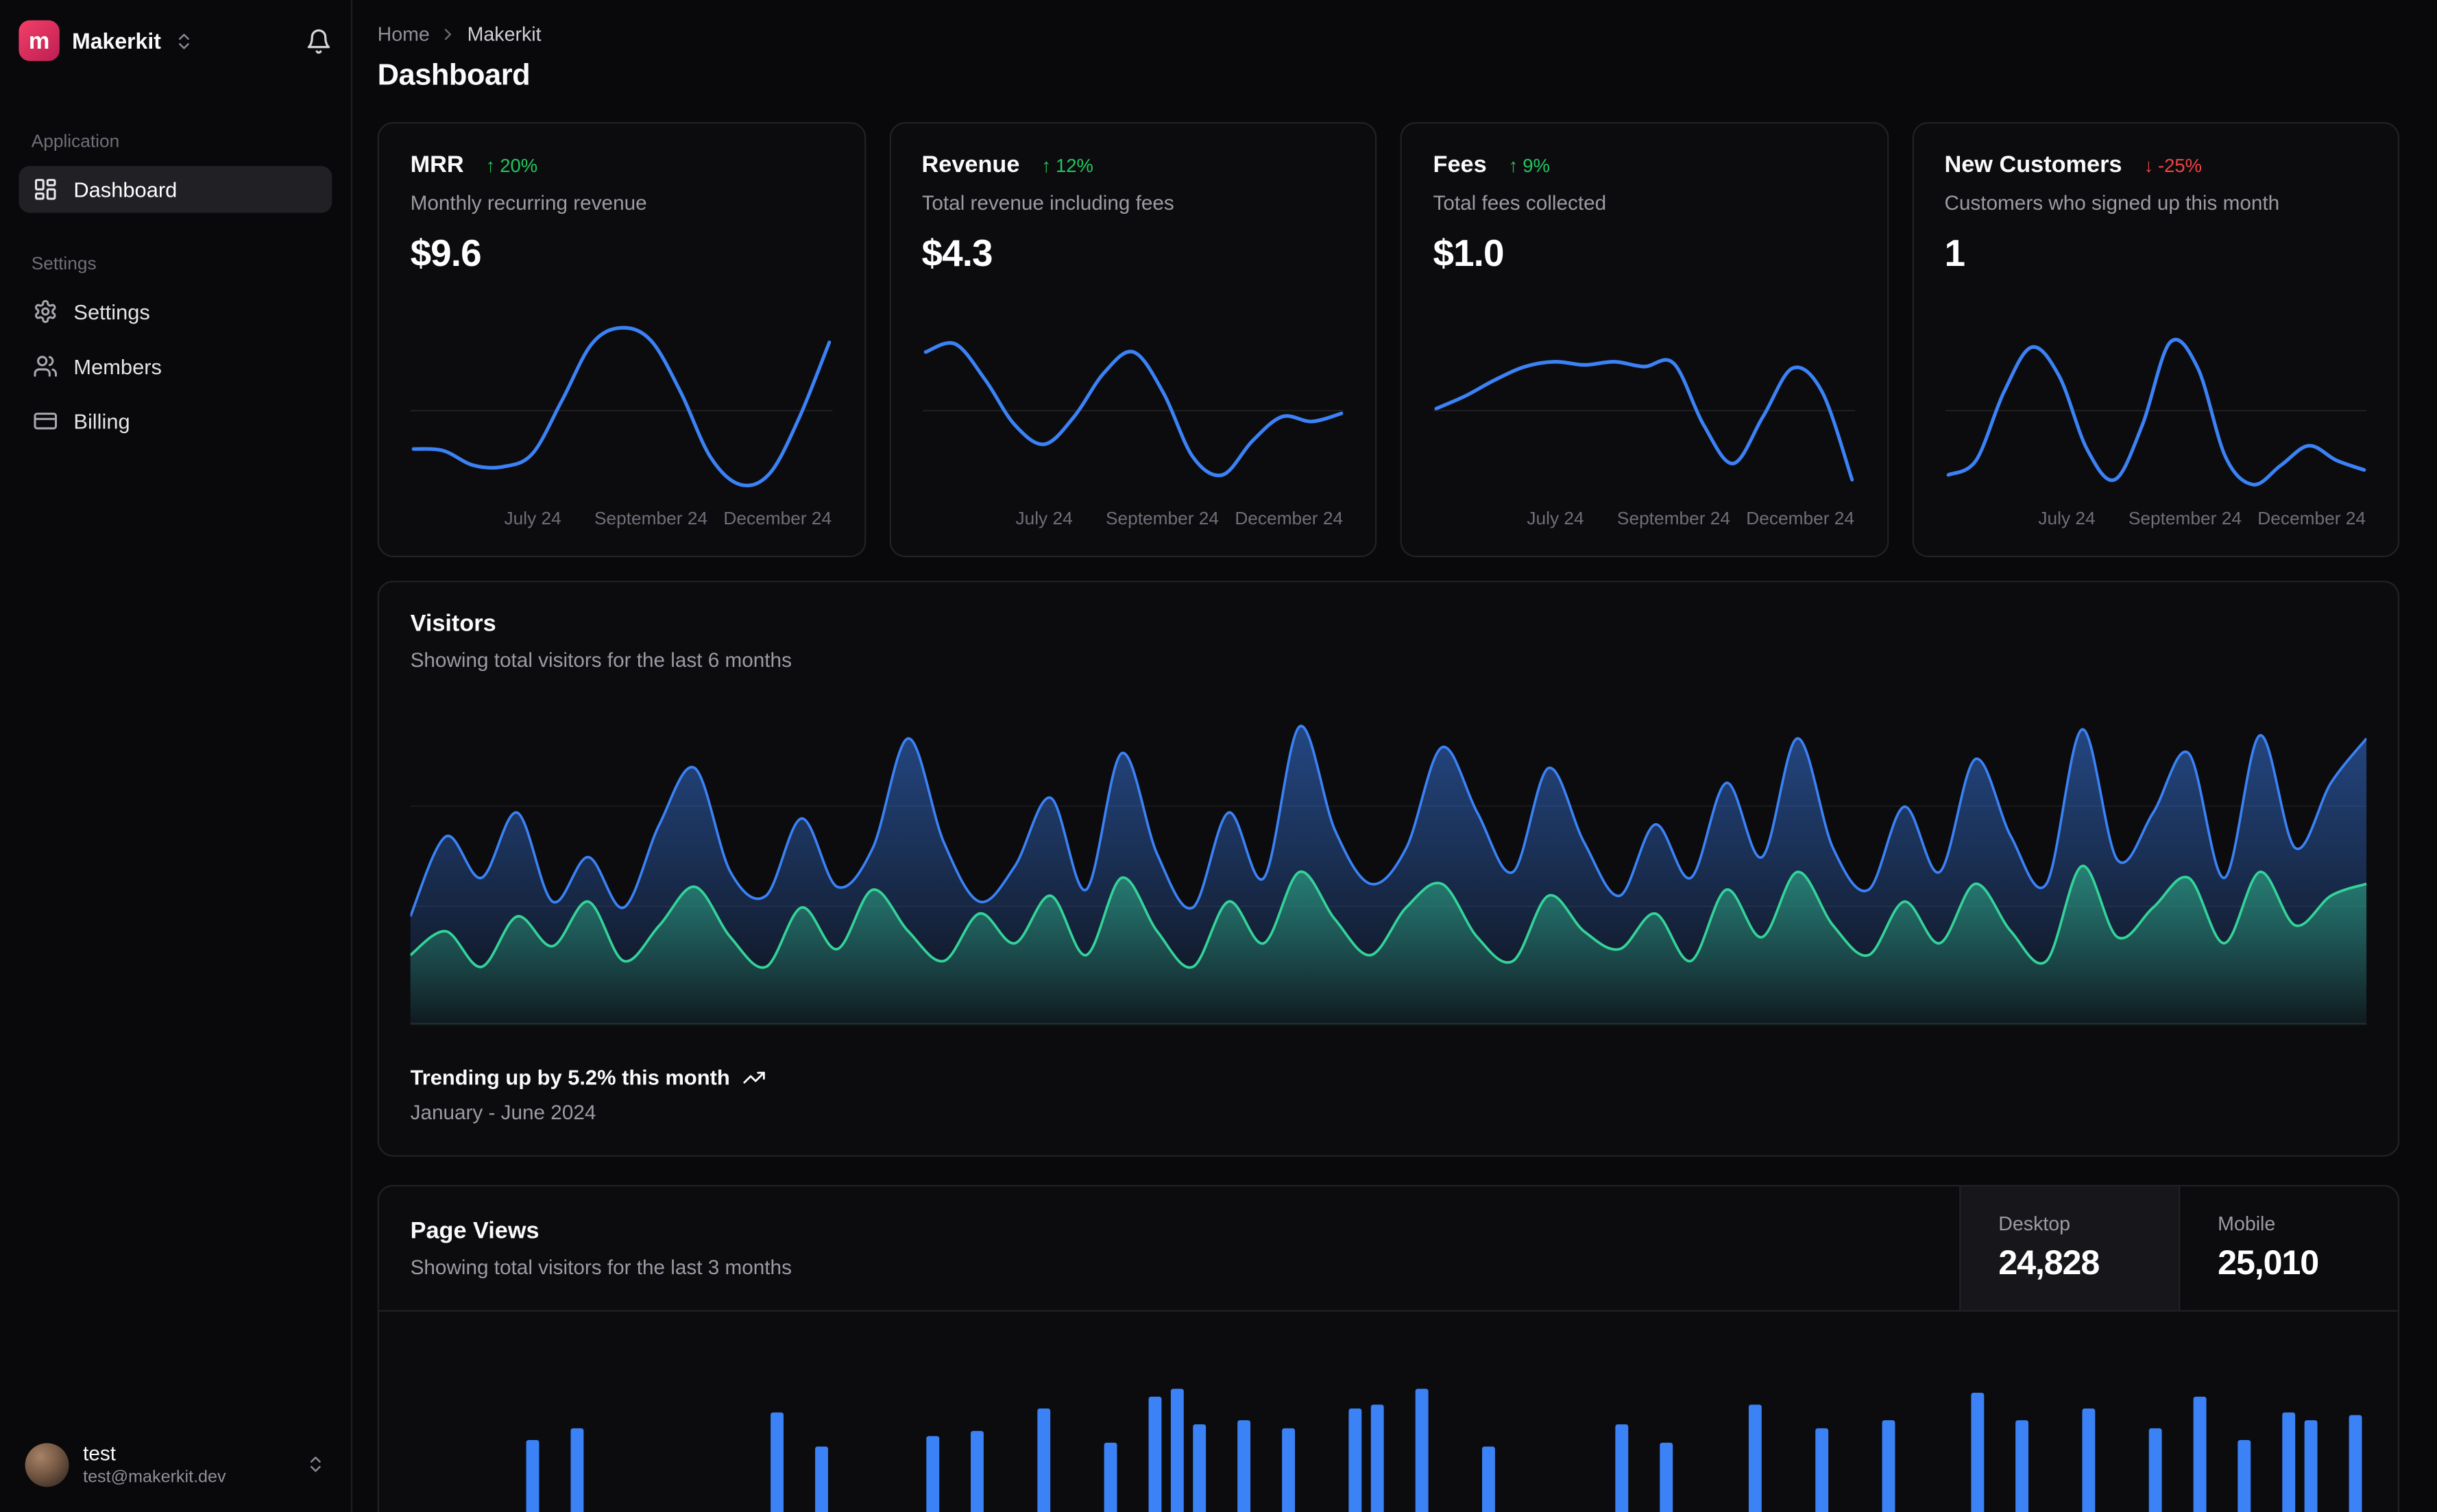 This screenshot has height=1512, width=2437. I want to click on page-views-title: Page Views, so click(474, 1231).